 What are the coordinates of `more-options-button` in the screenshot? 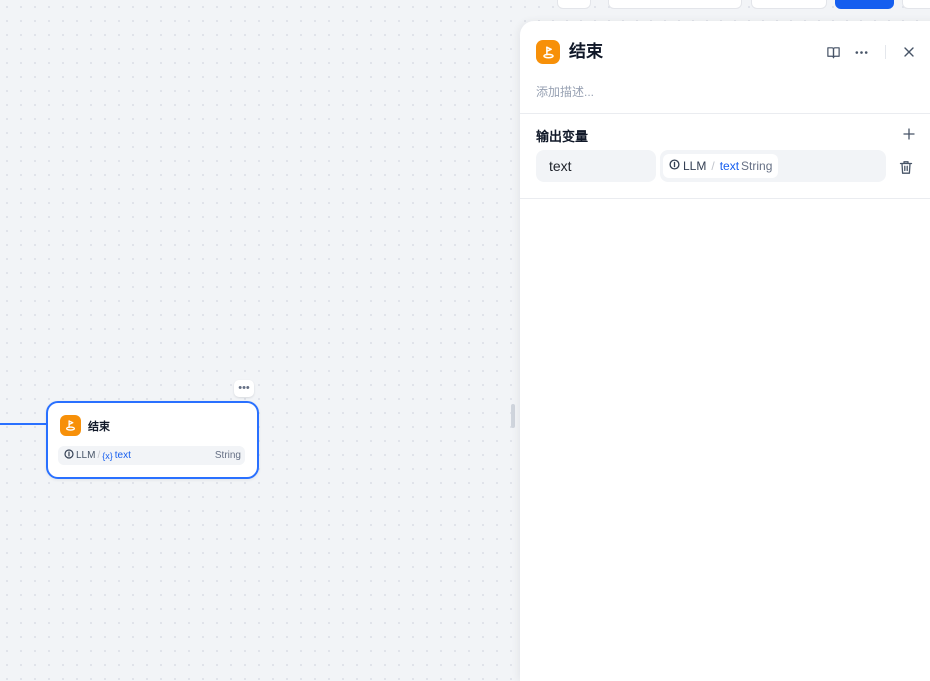 It's located at (861, 52).